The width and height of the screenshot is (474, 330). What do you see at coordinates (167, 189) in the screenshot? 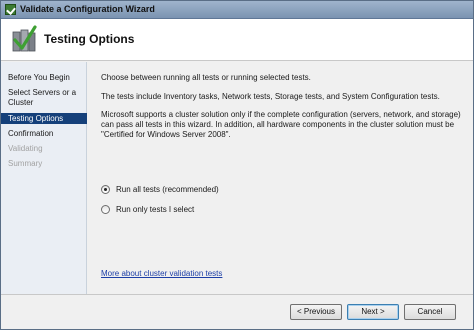
I see `run-all-tests-label: Run all tests (recommended)` at bounding box center [167, 189].